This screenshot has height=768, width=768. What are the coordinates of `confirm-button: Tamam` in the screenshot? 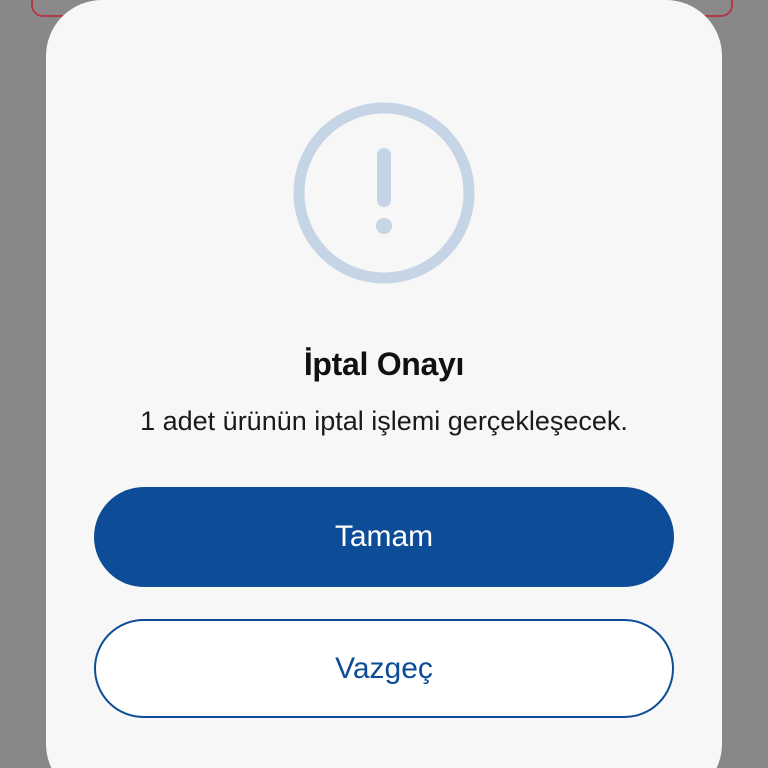 It's located at (384, 537).